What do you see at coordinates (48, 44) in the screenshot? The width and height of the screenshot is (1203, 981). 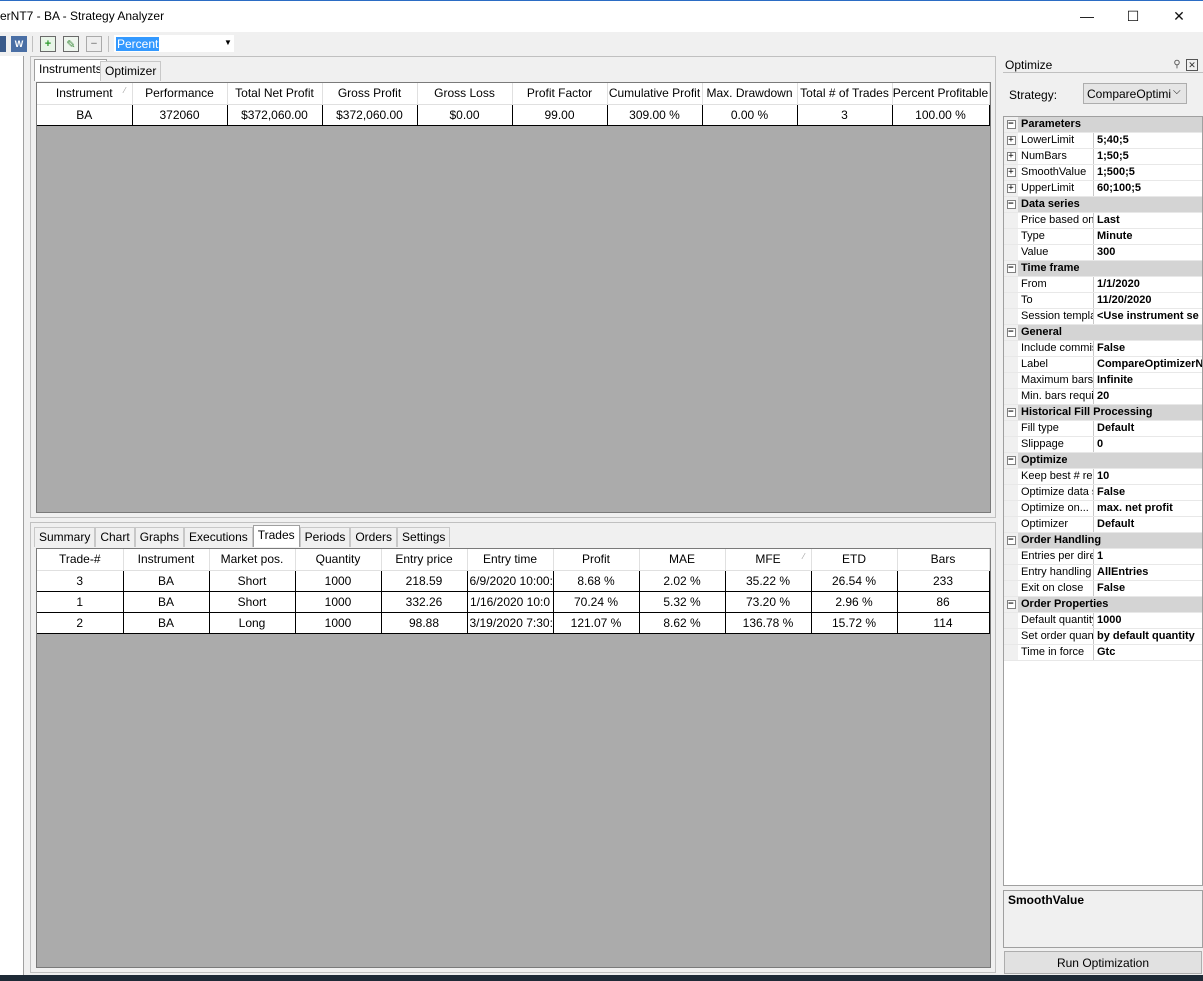 I see `add-icon: +` at bounding box center [48, 44].